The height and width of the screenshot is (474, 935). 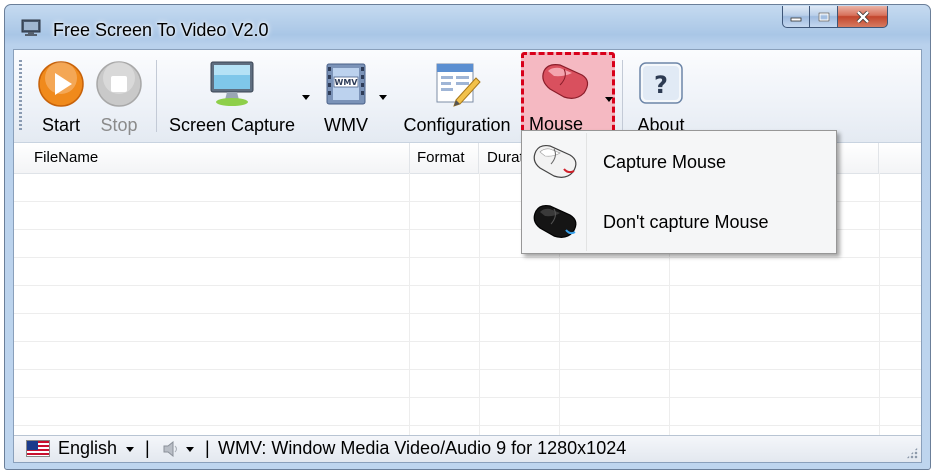 I want to click on configuration-button: Configuration, so click(x=457, y=96).